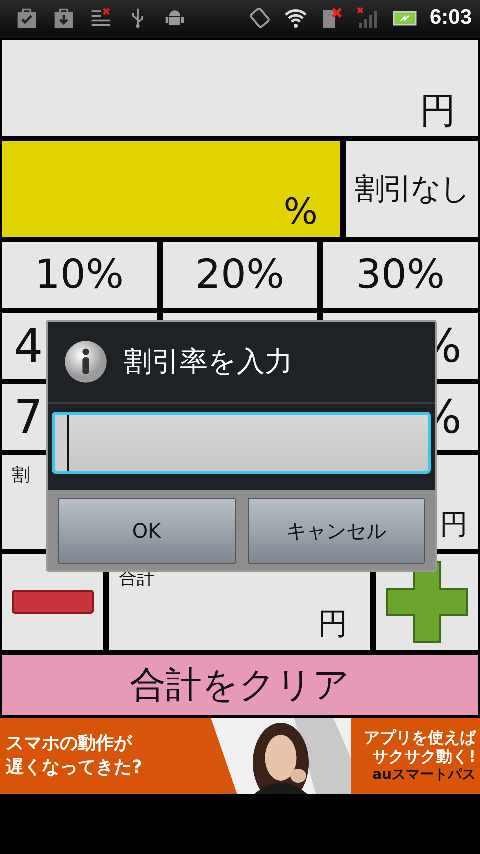  Describe the element at coordinates (424, 756) in the screenshot. I see `ad-tagline: サクサク動く!` at that location.